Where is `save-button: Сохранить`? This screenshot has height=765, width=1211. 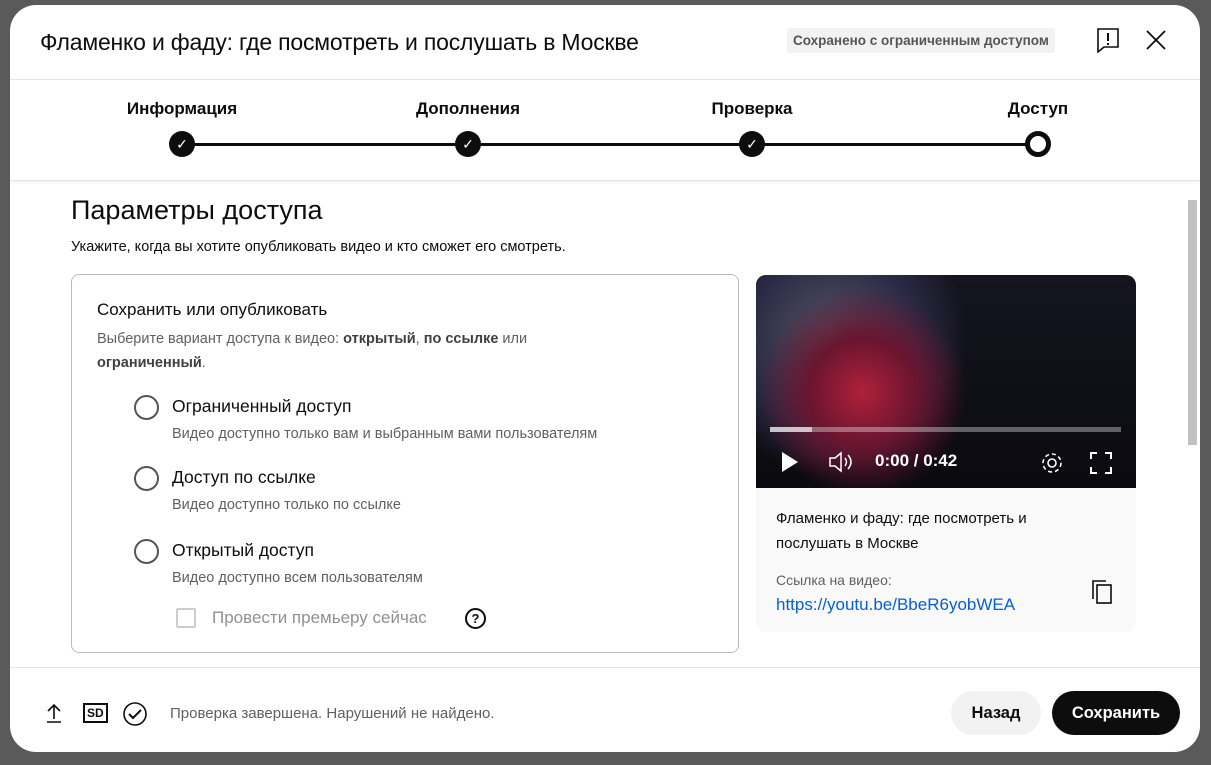
save-button: Сохранить is located at coordinates (1116, 713).